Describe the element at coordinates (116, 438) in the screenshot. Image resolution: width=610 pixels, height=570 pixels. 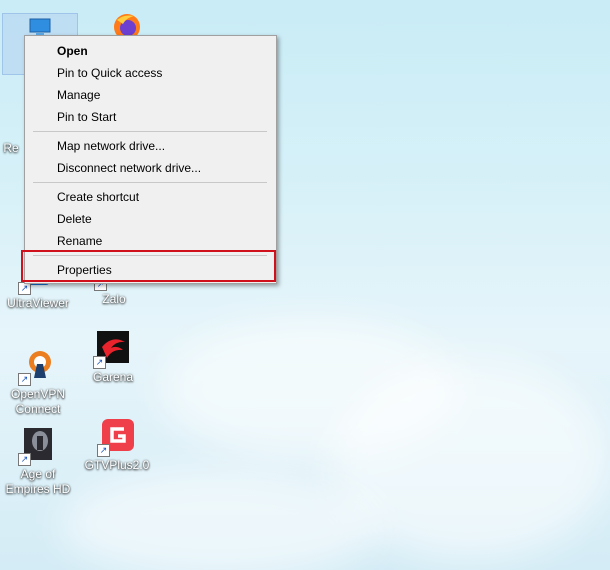
I see `gtvplus-icon: ↗` at that location.